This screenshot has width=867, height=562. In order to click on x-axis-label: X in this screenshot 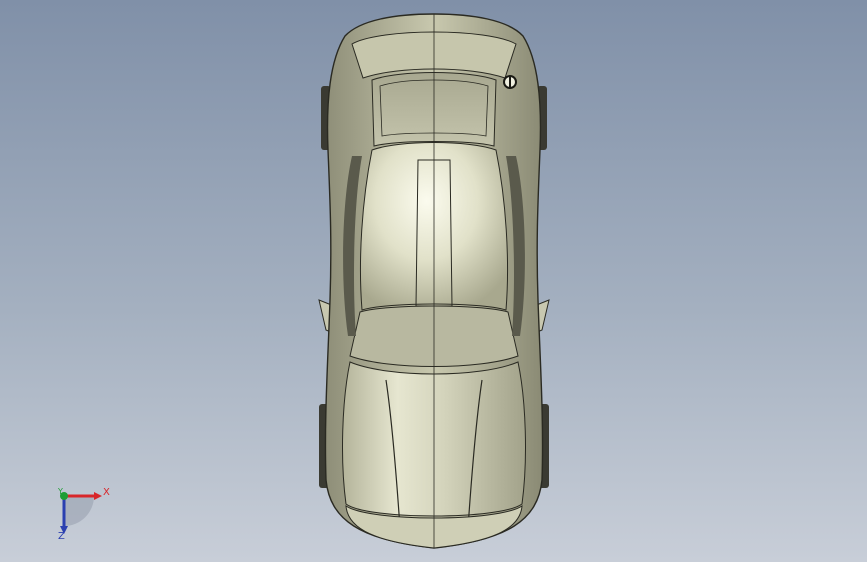, I will do `click(106, 492)`.